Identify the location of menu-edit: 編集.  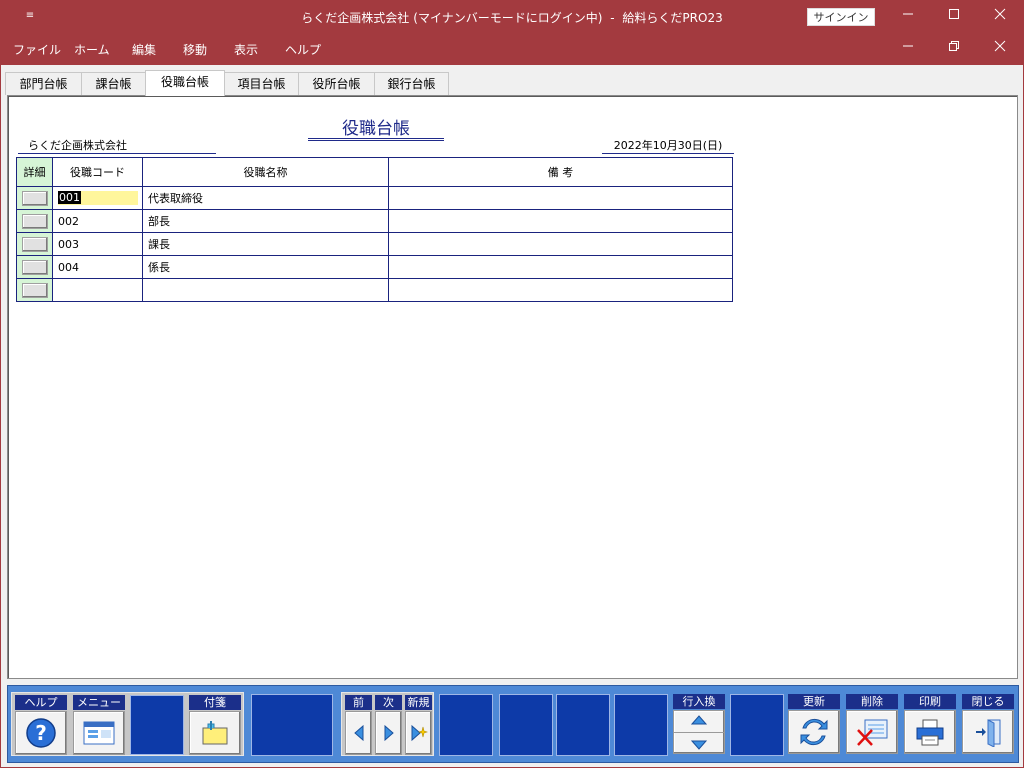
(144, 49).